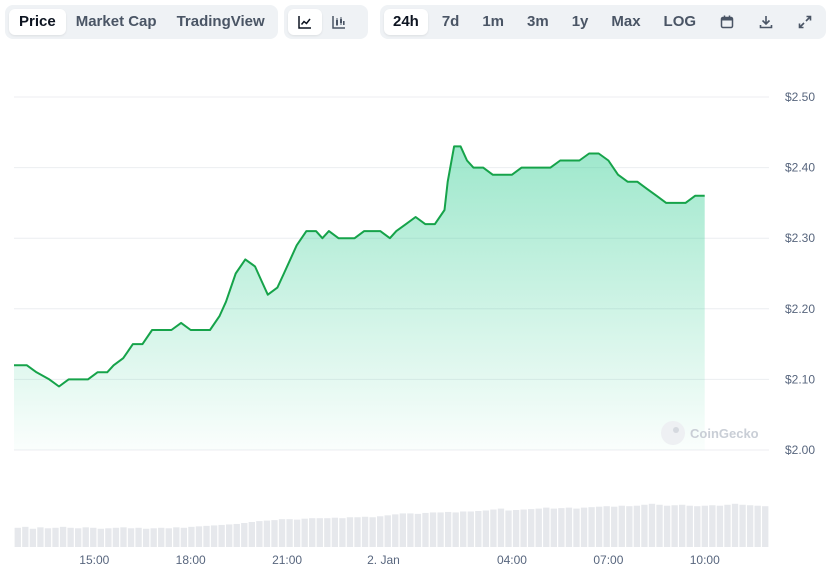 The height and width of the screenshot is (587, 831). Describe the element at coordinates (608, 560) in the screenshot. I see `x-tick-label: 07:00` at that location.